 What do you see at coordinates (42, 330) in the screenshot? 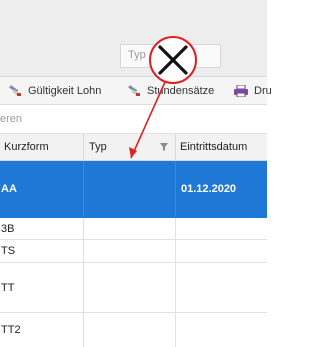
I see `cell-kurzform: TT2` at bounding box center [42, 330].